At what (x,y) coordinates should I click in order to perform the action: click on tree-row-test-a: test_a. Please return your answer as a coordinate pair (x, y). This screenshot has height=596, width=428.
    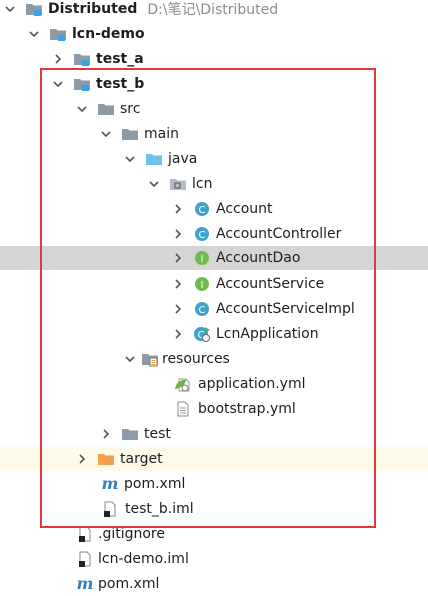
    Looking at the image, I should click on (214, 59).